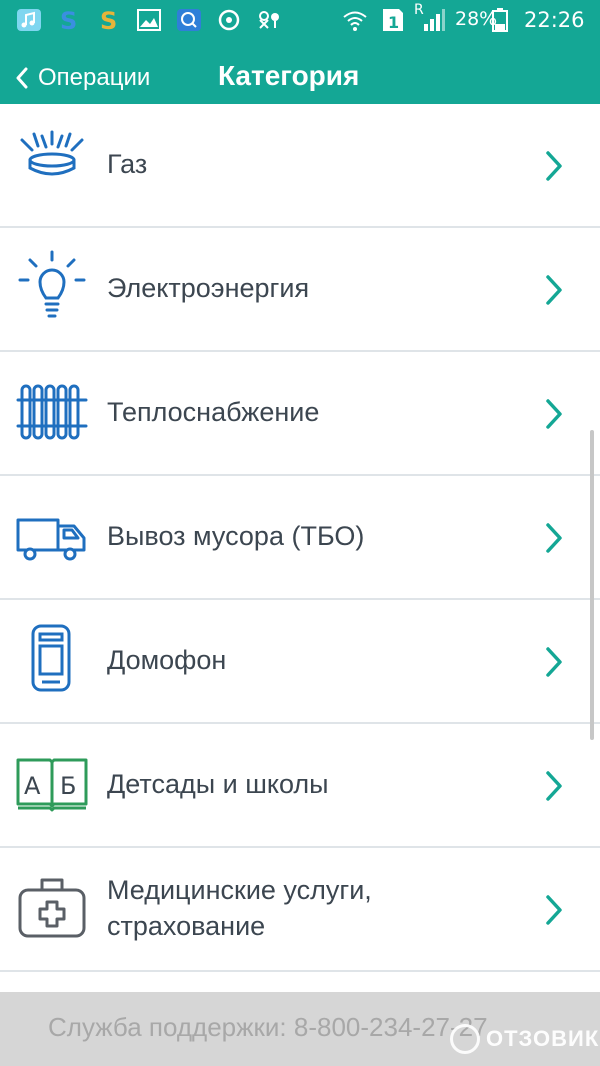  Describe the element at coordinates (186, 926) in the screenshot. I see `category-label-line2: страхование` at that location.